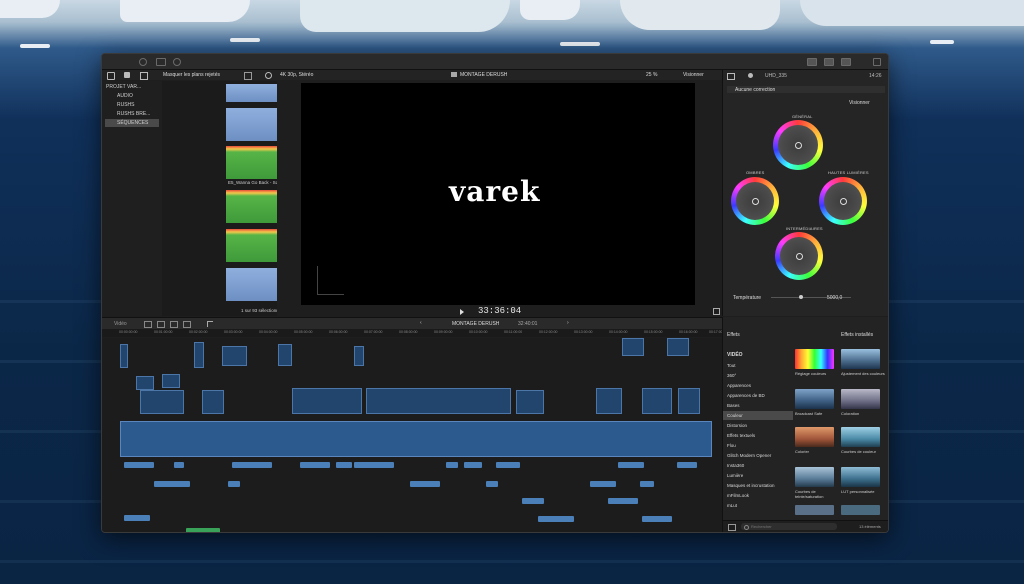 The image size is (1024, 584). Describe the element at coordinates (762, 375) in the screenshot. I see `effects-category: 360°` at that location.